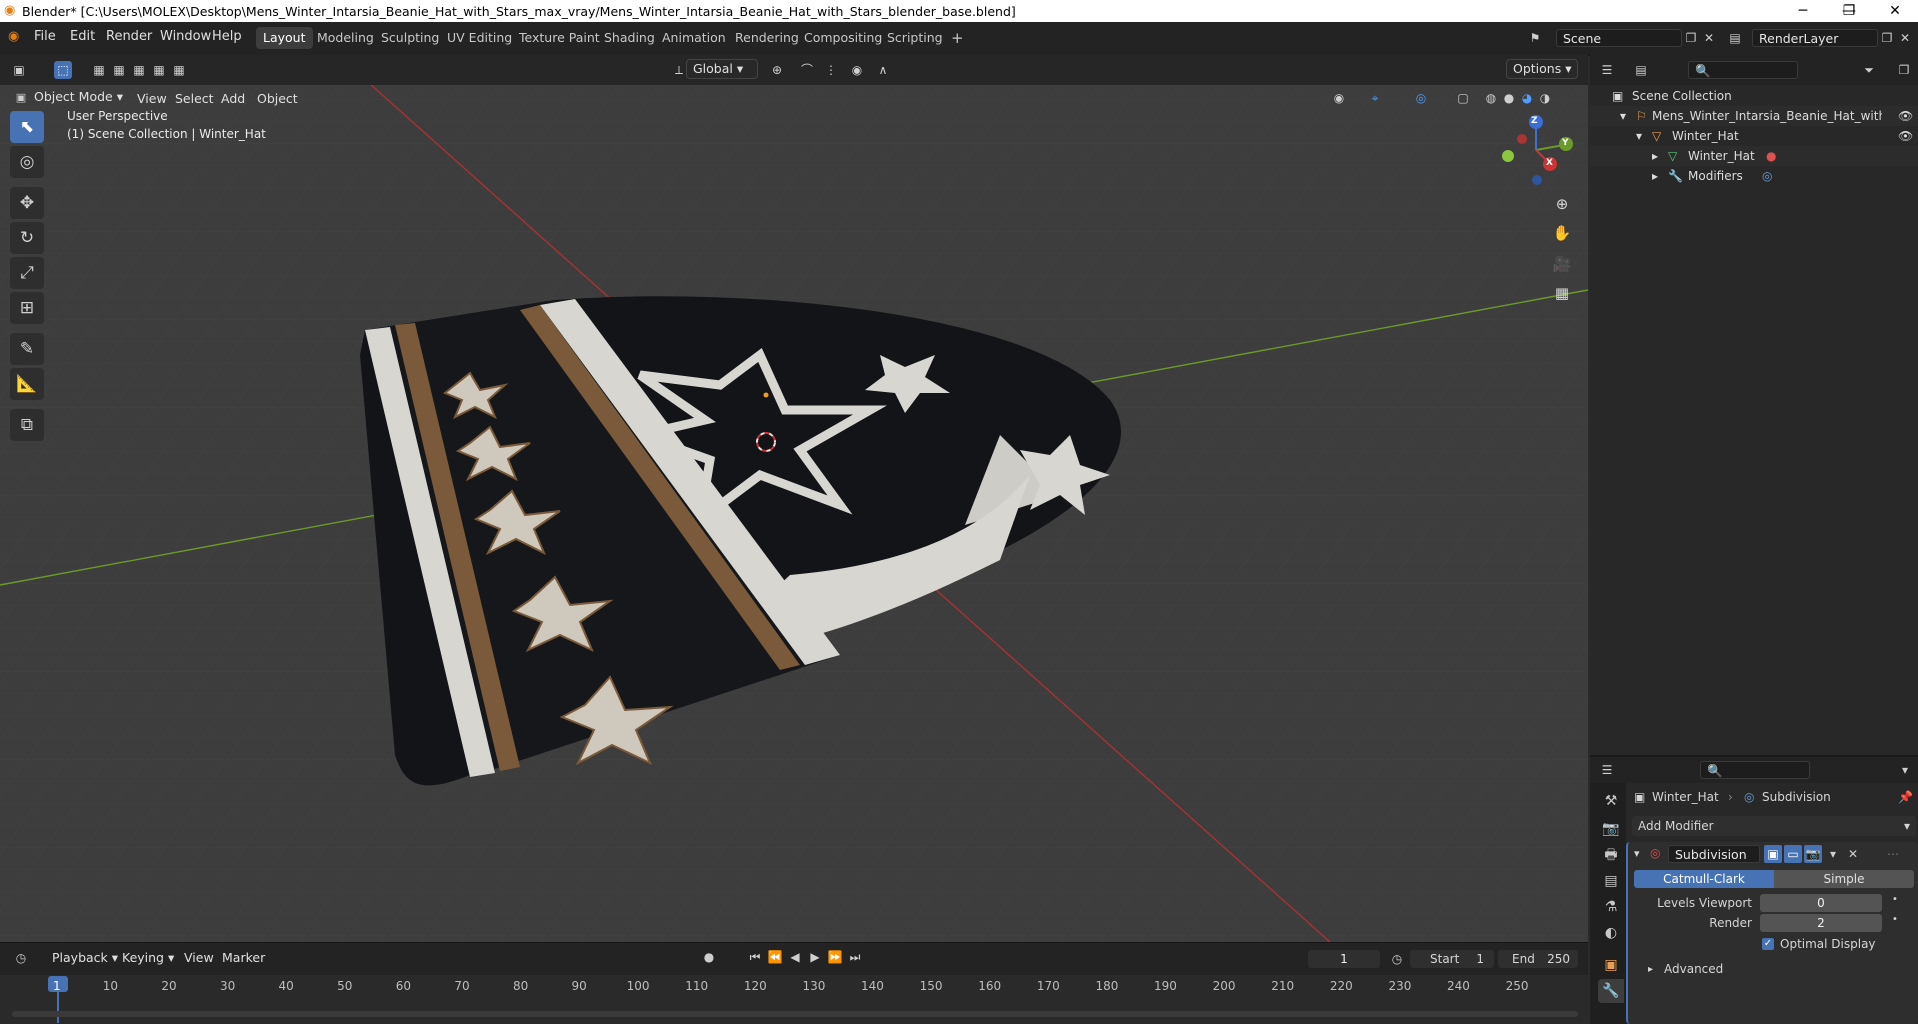 Image resolution: width=1918 pixels, height=1024 pixels. Describe the element at coordinates (345, 38) in the screenshot. I see `tab-modeling: Modeling` at that location.